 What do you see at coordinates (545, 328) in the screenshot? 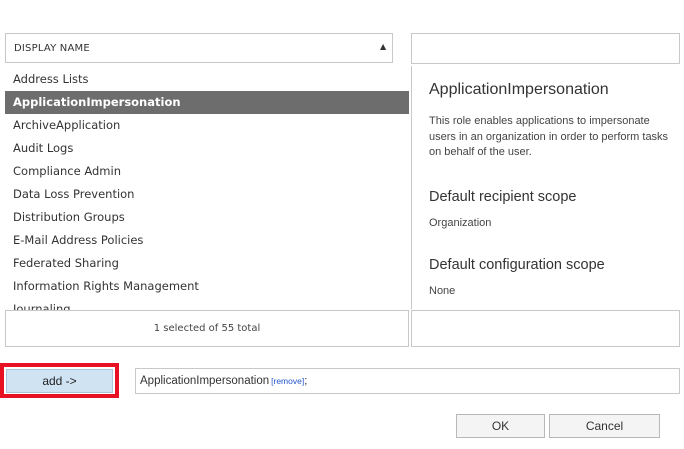
I see `details-footer` at bounding box center [545, 328].